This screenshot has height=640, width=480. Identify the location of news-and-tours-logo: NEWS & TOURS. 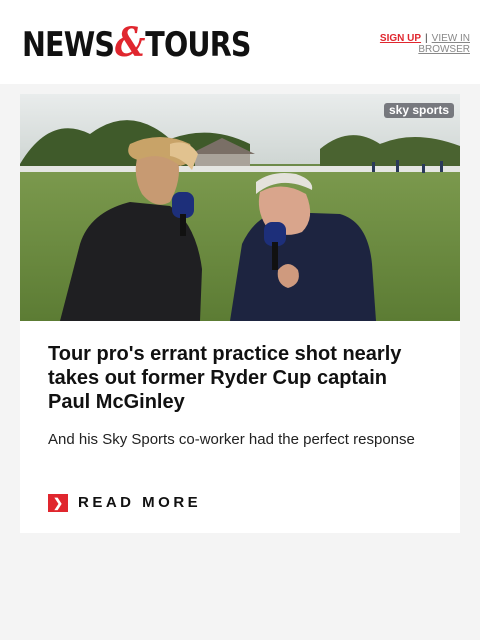
(136, 42).